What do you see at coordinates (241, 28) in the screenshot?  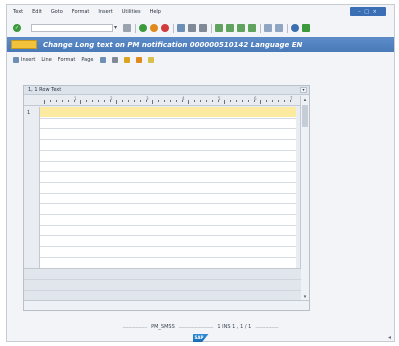 I see `next-page-icon` at bounding box center [241, 28].